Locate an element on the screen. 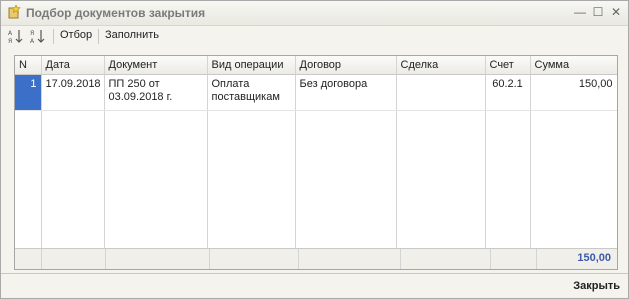 The height and width of the screenshot is (299, 629). column-header-date: Дата is located at coordinates (73, 65).